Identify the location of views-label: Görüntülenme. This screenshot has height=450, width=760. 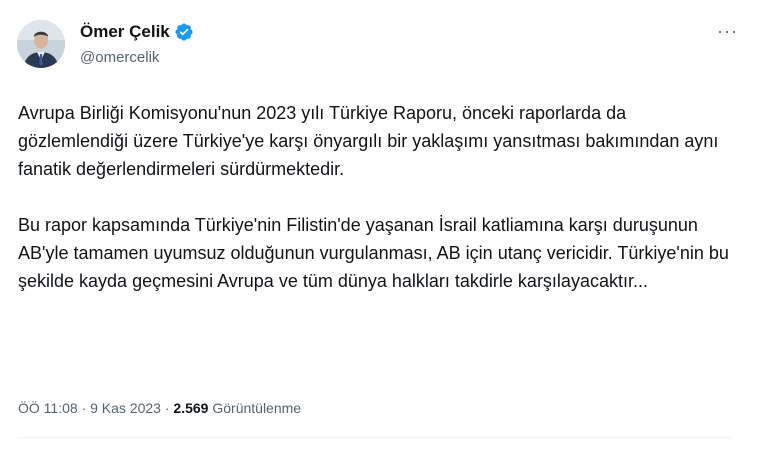
(257, 408).